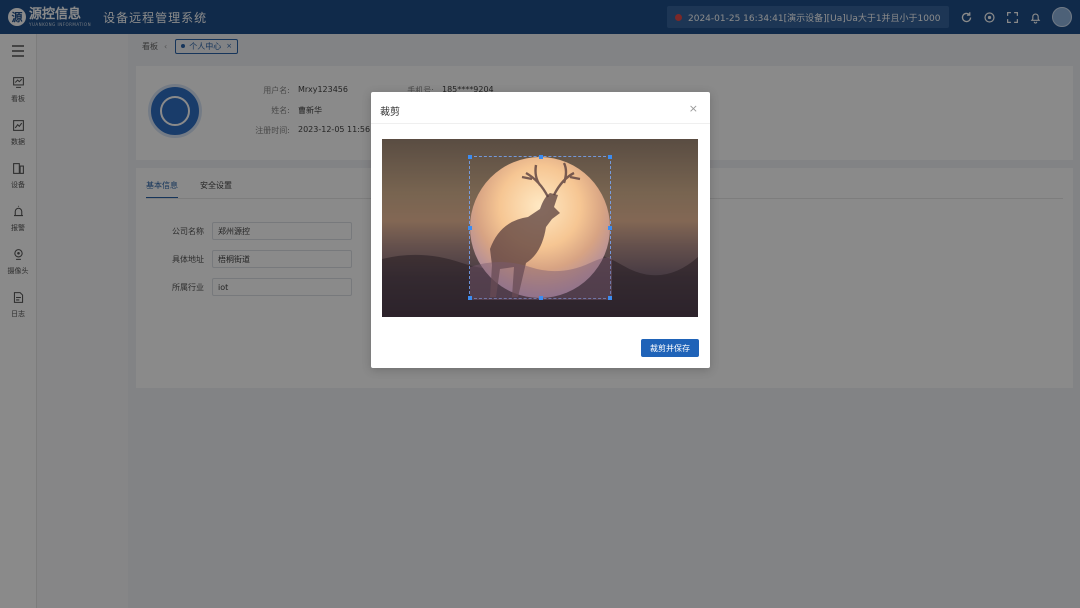  Describe the element at coordinates (693, 108) in the screenshot. I see `close-icon: ×` at that location.